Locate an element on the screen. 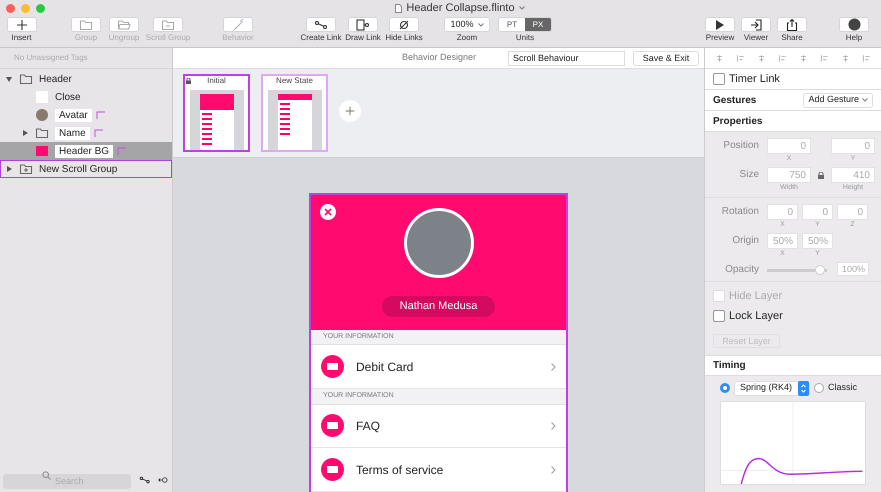 The height and width of the screenshot is (492, 881). layer-row: Name is located at coordinates (86, 133).